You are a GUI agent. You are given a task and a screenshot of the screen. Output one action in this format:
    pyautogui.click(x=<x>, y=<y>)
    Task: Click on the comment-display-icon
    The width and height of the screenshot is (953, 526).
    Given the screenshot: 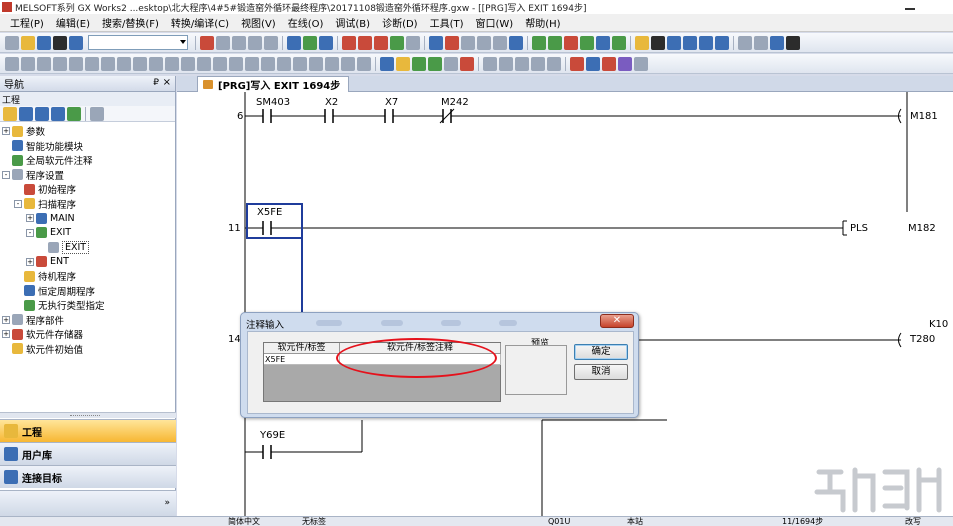 What is the action you would take?
    pyautogui.click(x=642, y=42)
    